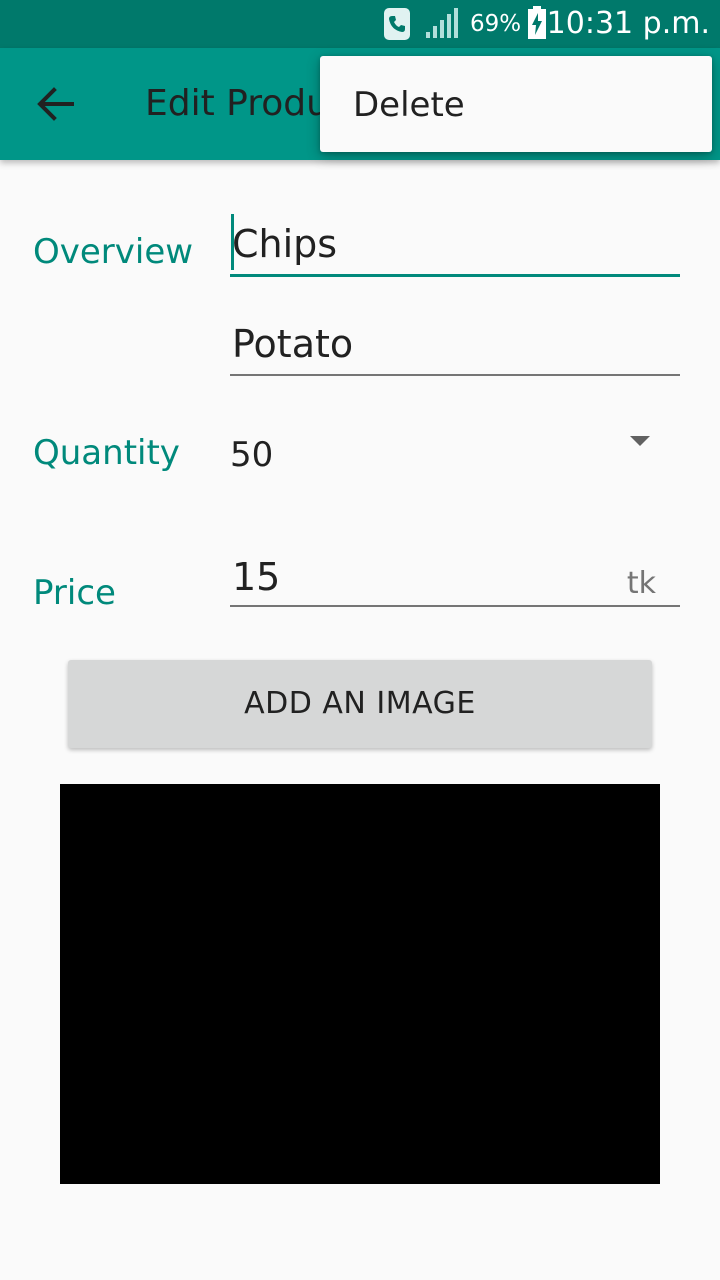 Image resolution: width=720 pixels, height=1280 pixels. I want to click on arrow-back-icon, so click(55, 104).